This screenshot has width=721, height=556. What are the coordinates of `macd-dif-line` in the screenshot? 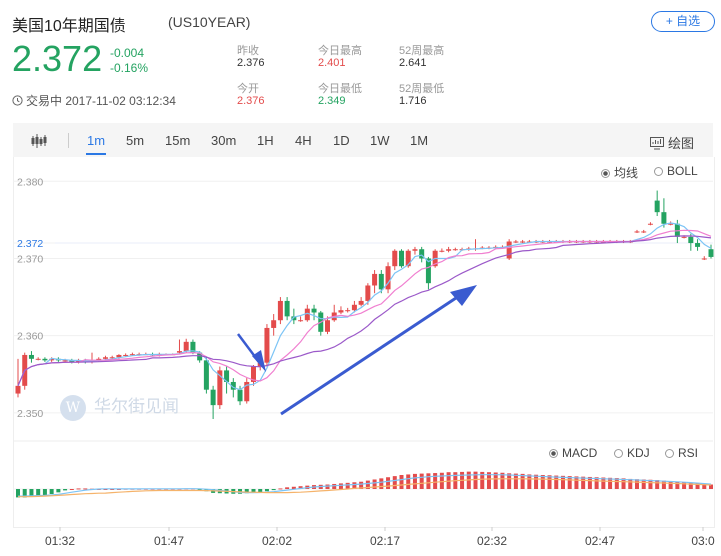 It's located at (365, 485).